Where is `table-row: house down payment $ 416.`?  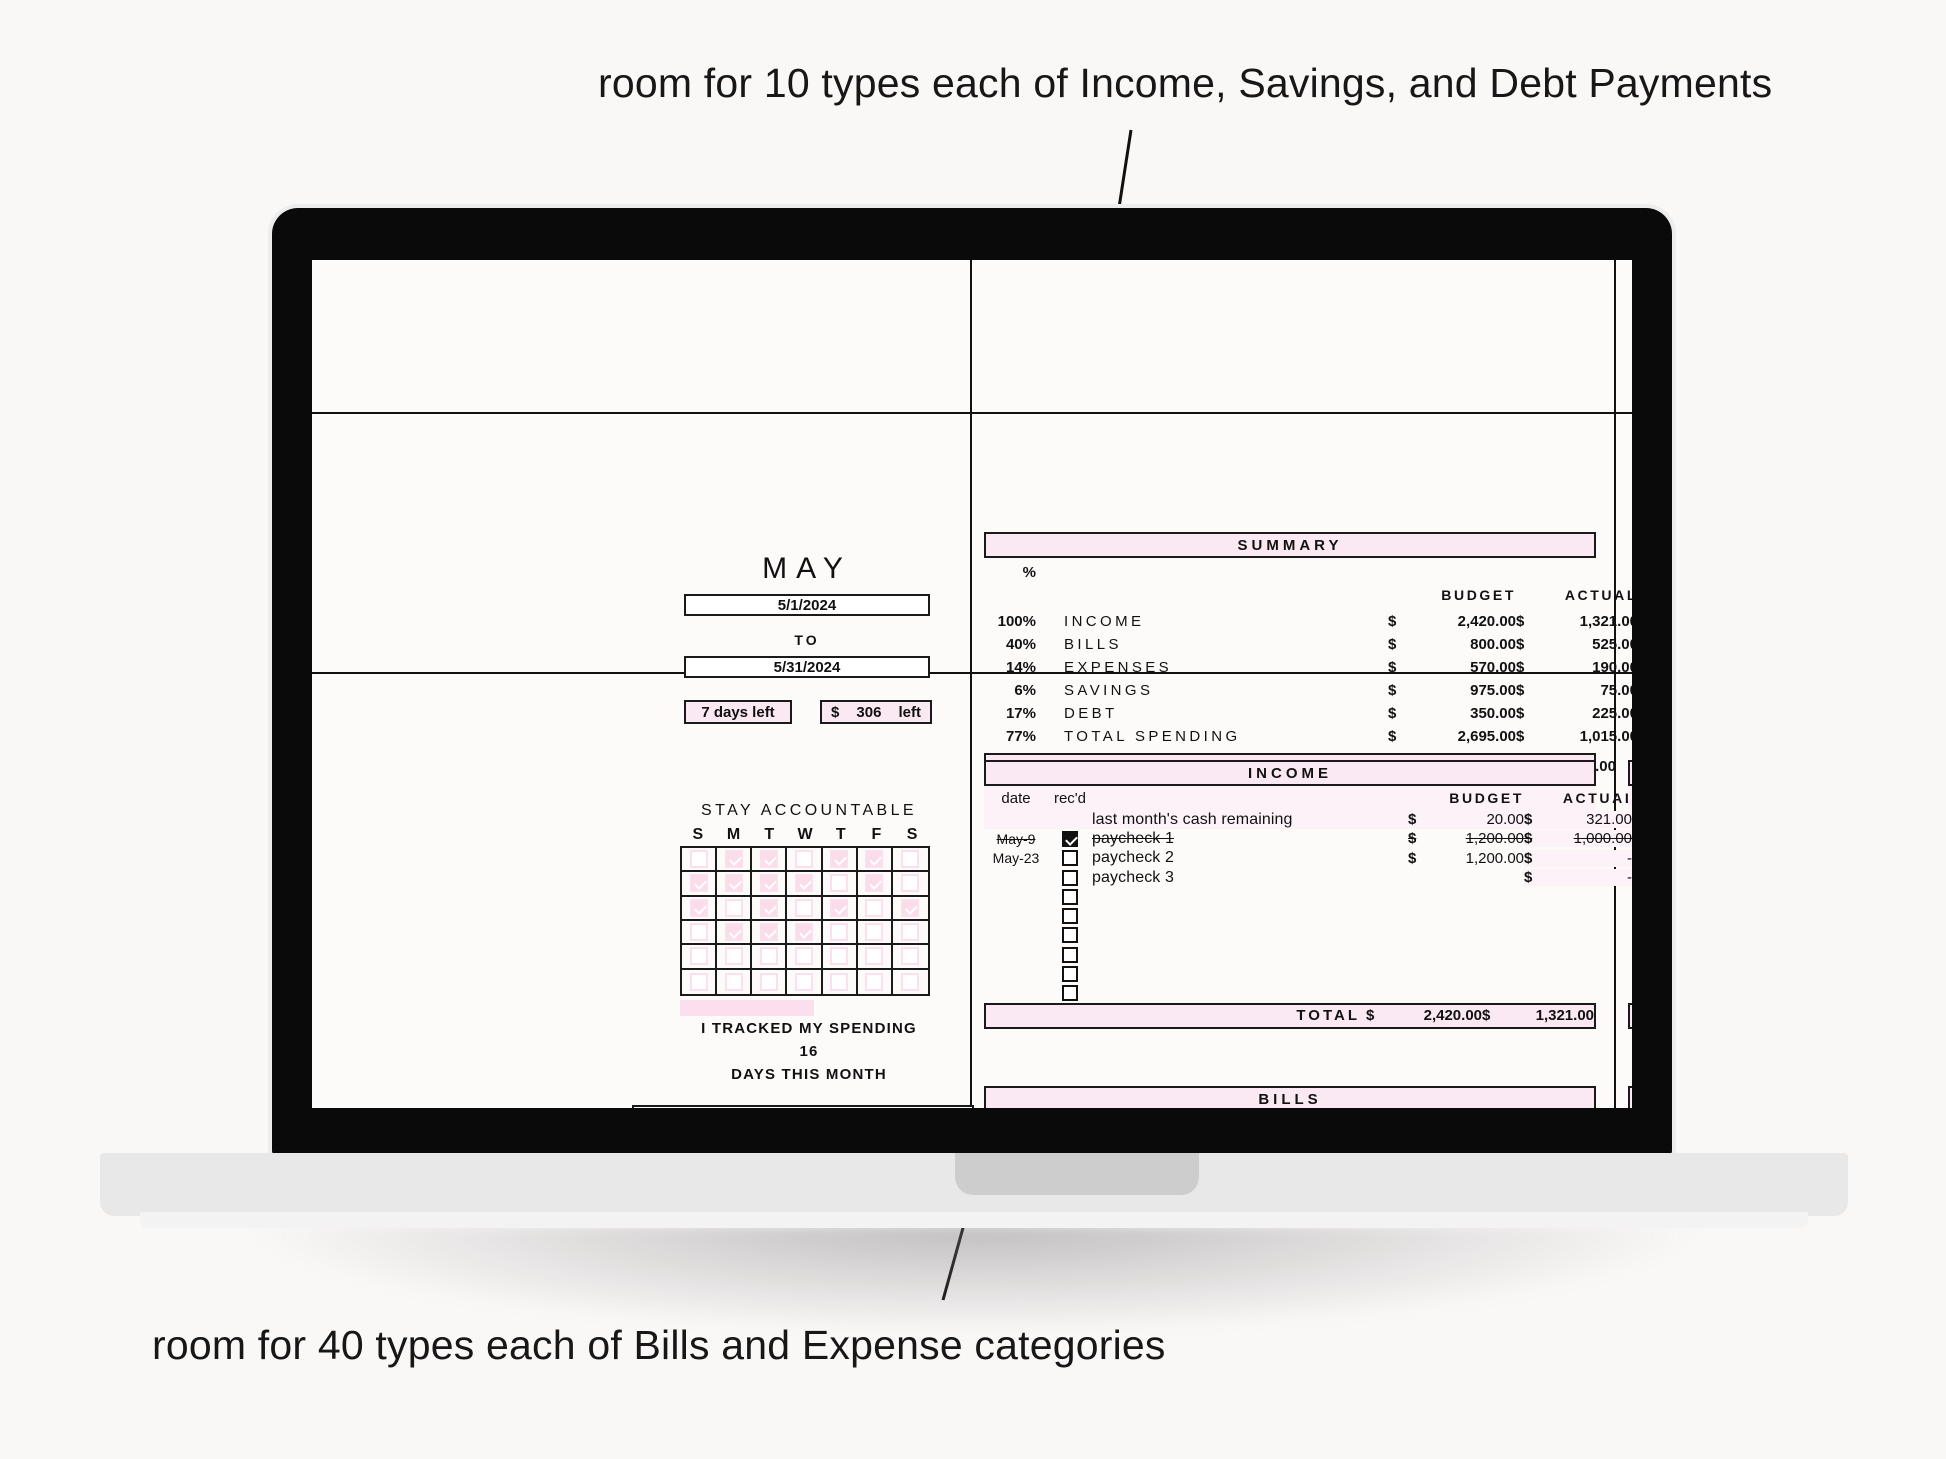
table-row: house down payment $ 416. is located at coordinates (1630, 838).